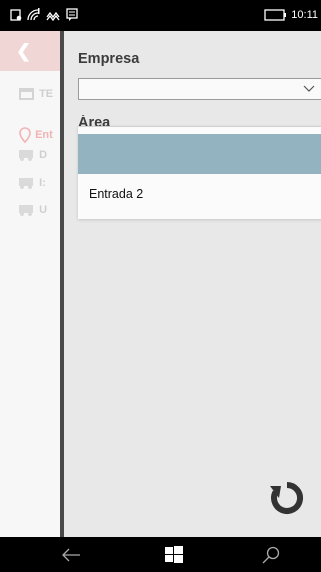  I want to click on notification-icon, so click(16, 15).